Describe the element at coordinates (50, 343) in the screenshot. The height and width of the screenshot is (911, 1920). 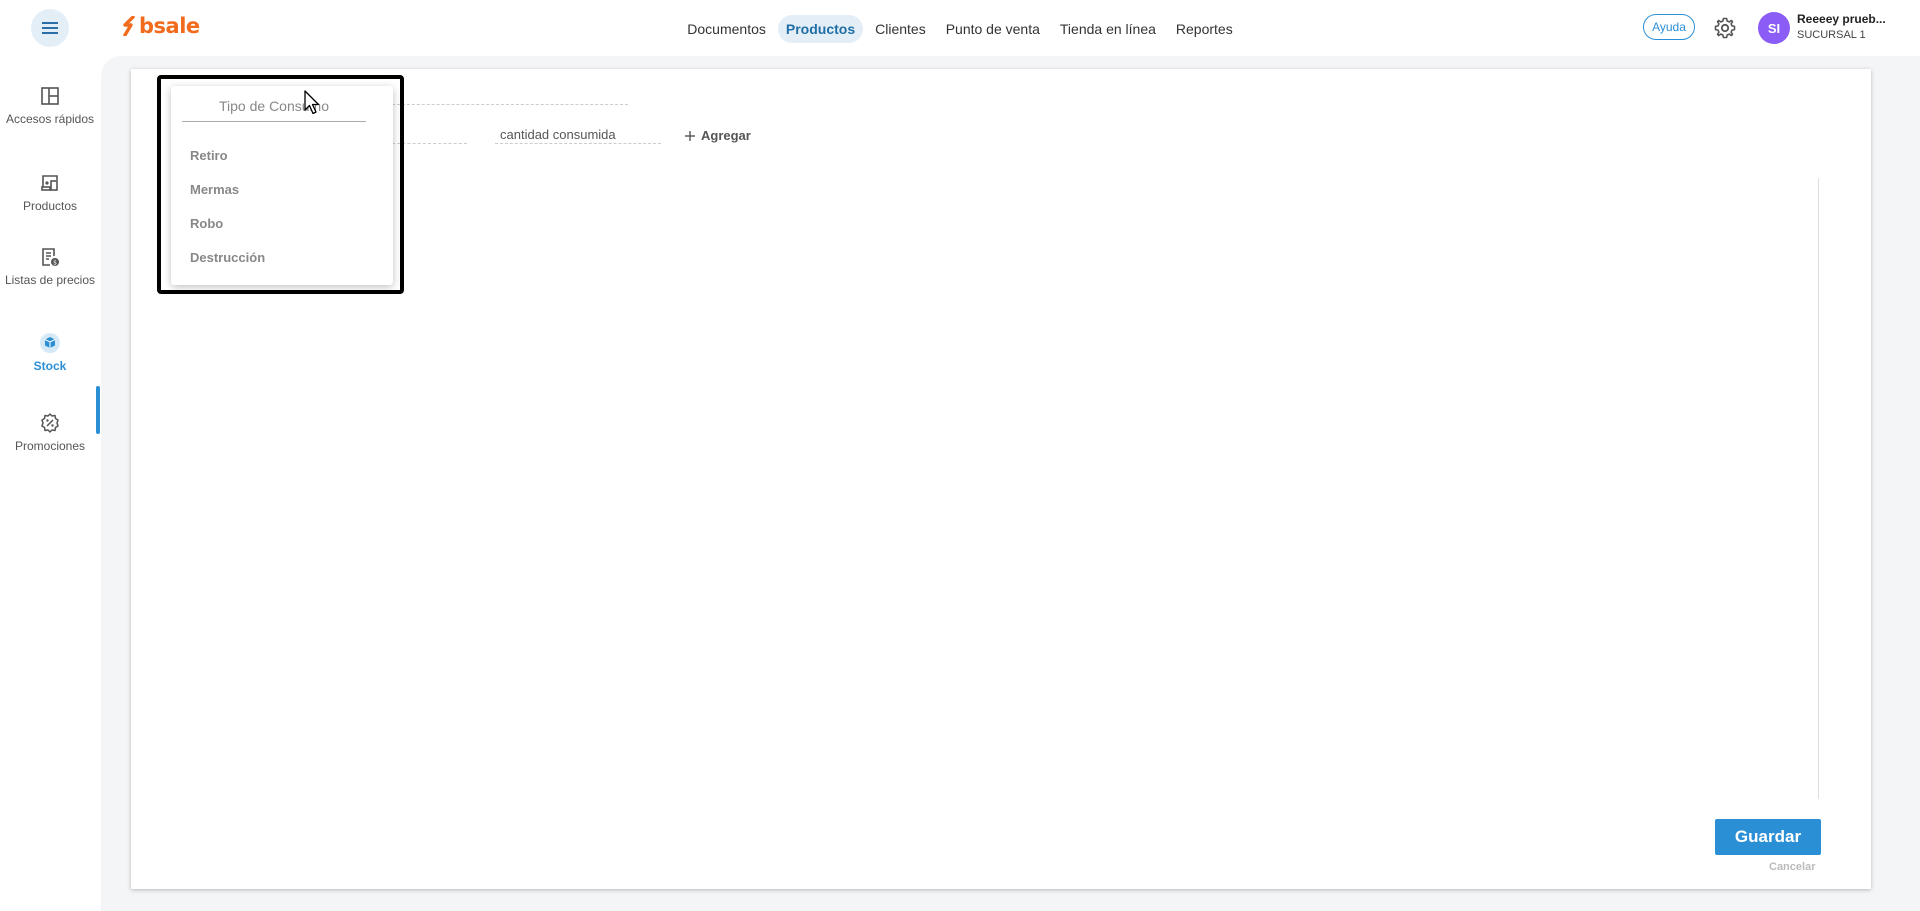
I see `stock-box-icon` at that location.